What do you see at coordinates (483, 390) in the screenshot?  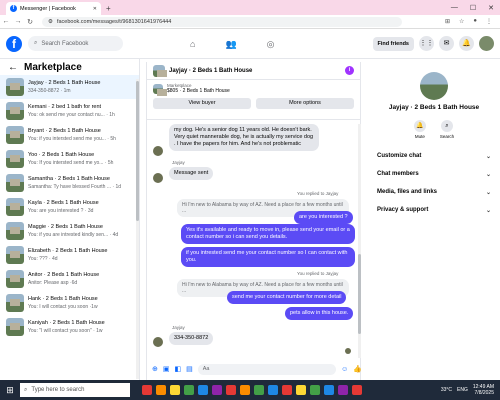 I see `clock: 12:49 AM 7/8/2025` at bounding box center [483, 390].